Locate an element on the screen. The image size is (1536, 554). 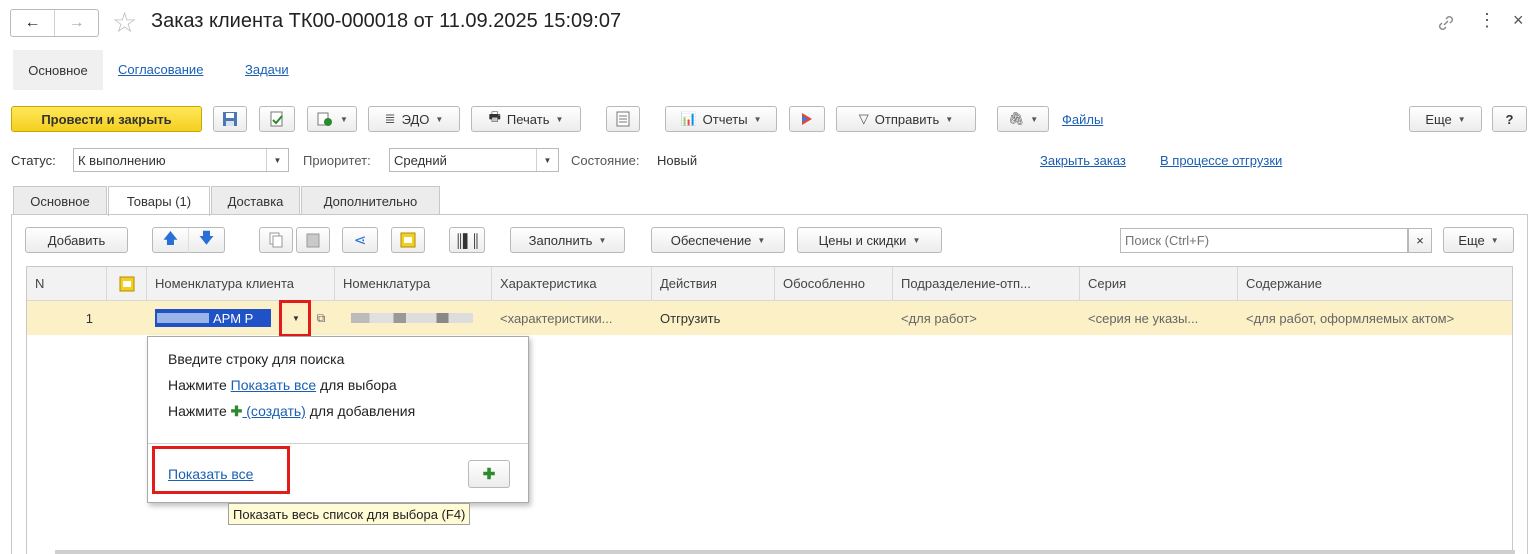
share-icon: ⋖ is located at coordinates (360, 240).